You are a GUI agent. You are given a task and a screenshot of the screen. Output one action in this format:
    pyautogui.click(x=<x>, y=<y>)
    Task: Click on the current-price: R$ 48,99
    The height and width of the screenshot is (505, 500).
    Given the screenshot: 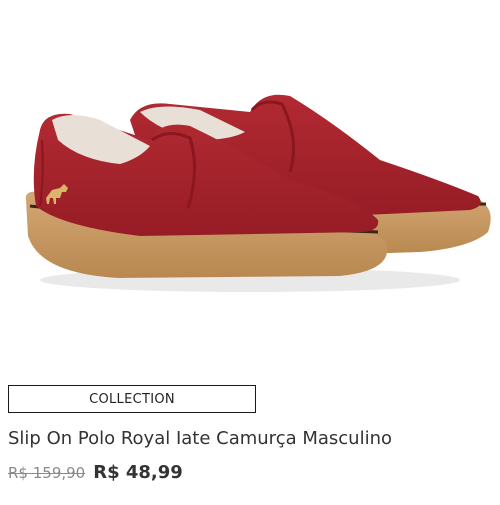 What is the action you would take?
    pyautogui.click(x=138, y=472)
    